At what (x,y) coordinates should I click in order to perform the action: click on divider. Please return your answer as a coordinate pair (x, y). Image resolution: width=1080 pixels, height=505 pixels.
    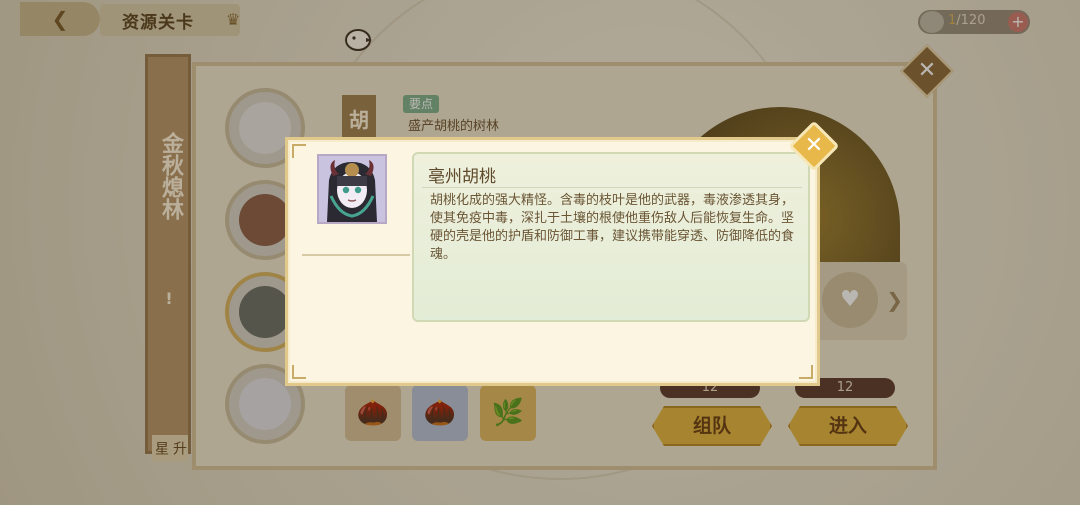
    Looking at the image, I should click on (356, 255).